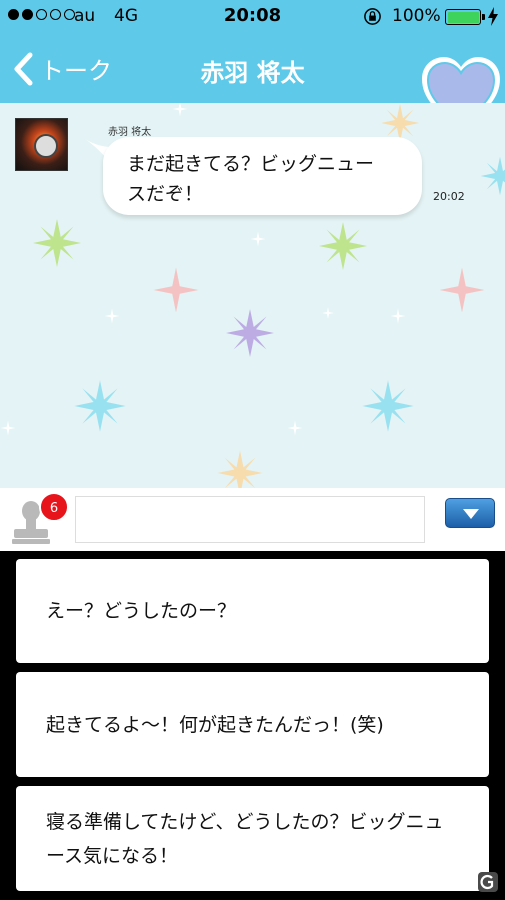 This screenshot has height=900, width=505. I want to click on reply-text-line: えー？どうしたのー？, so click(141, 611).